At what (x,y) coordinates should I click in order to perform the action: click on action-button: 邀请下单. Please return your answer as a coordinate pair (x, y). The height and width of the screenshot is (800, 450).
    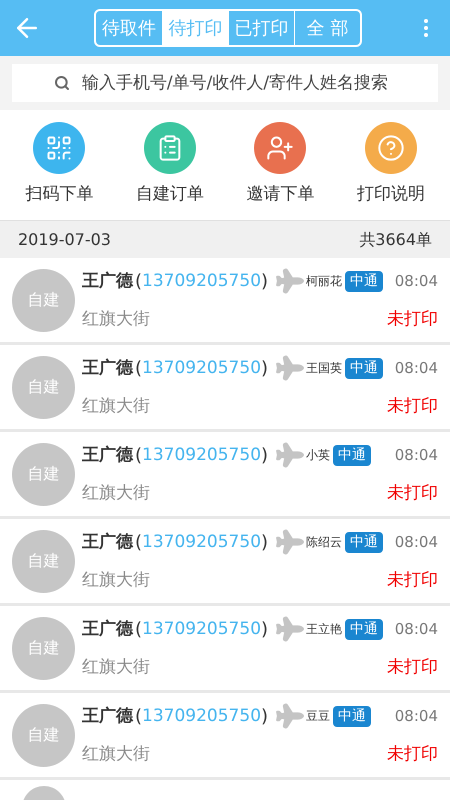
    Looking at the image, I should click on (280, 165).